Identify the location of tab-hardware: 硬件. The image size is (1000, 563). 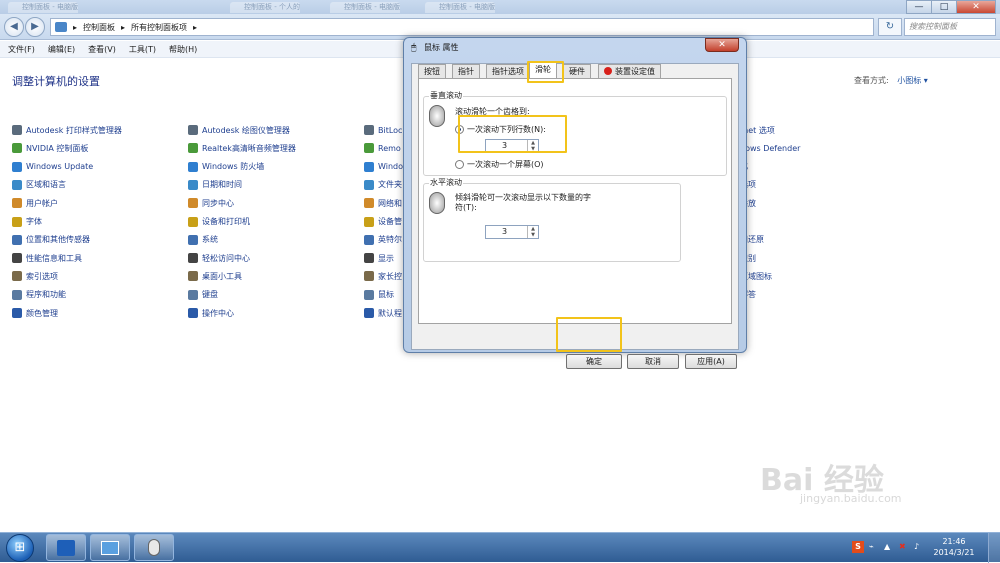
(577, 71).